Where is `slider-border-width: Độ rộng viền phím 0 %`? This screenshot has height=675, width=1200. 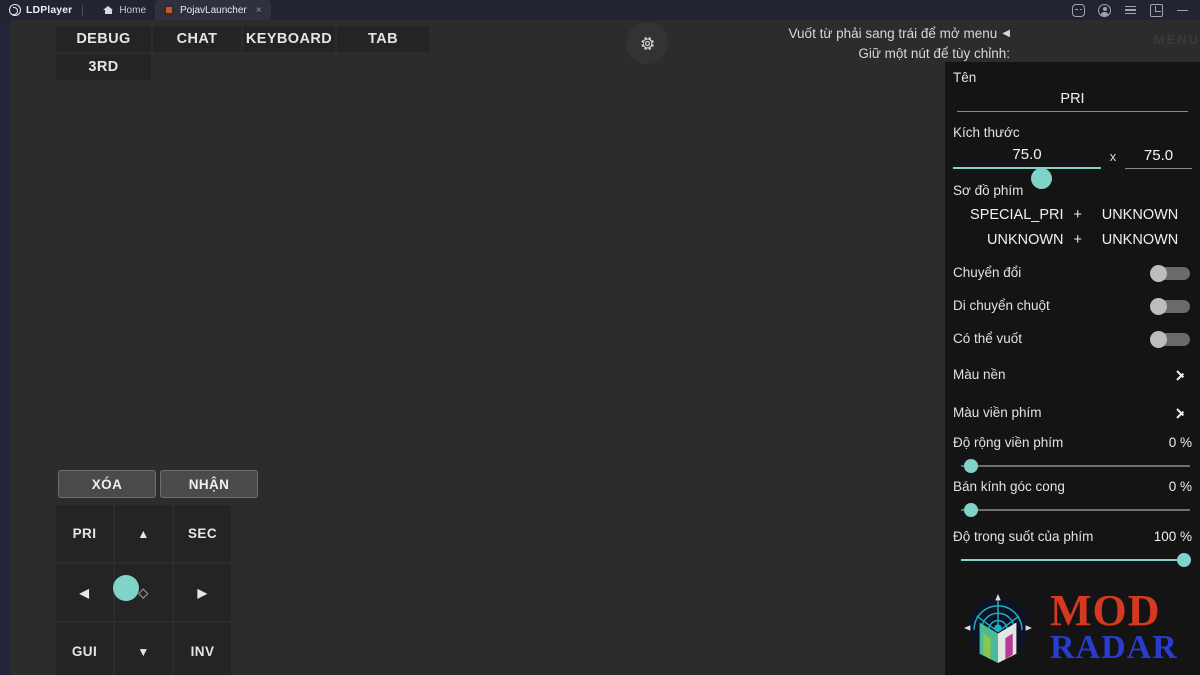 slider-border-width: Độ rộng viền phím 0 % is located at coordinates (1072, 453).